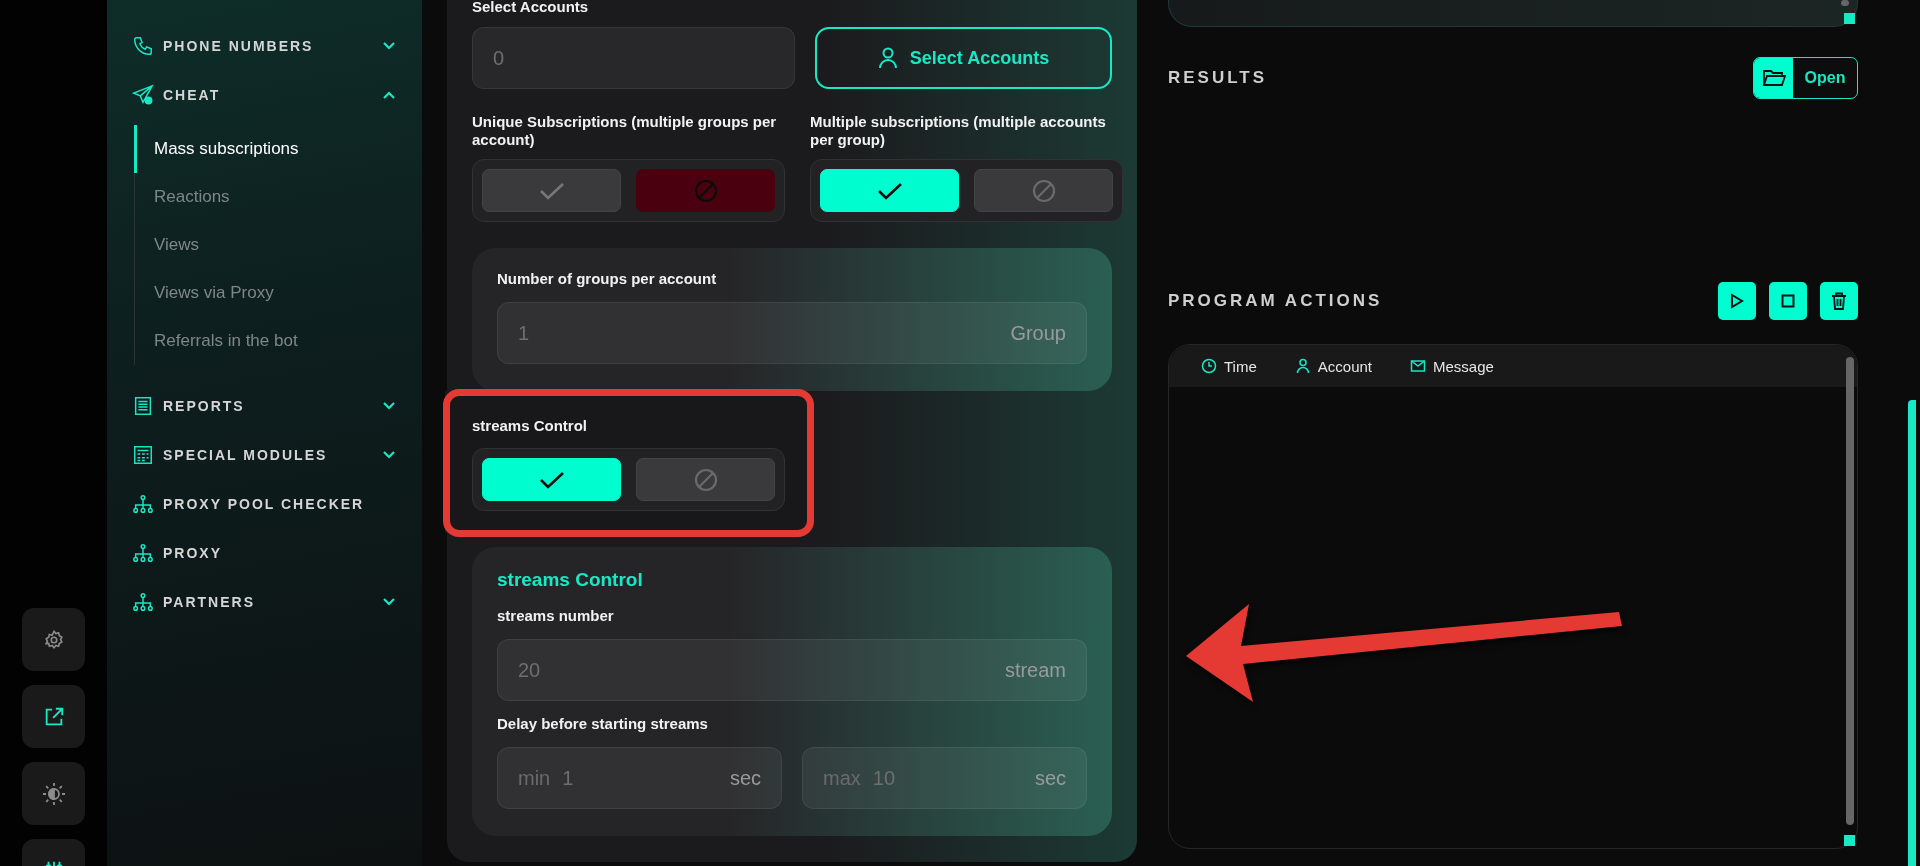  Describe the element at coordinates (143, 405) in the screenshot. I see `document-icon` at that location.